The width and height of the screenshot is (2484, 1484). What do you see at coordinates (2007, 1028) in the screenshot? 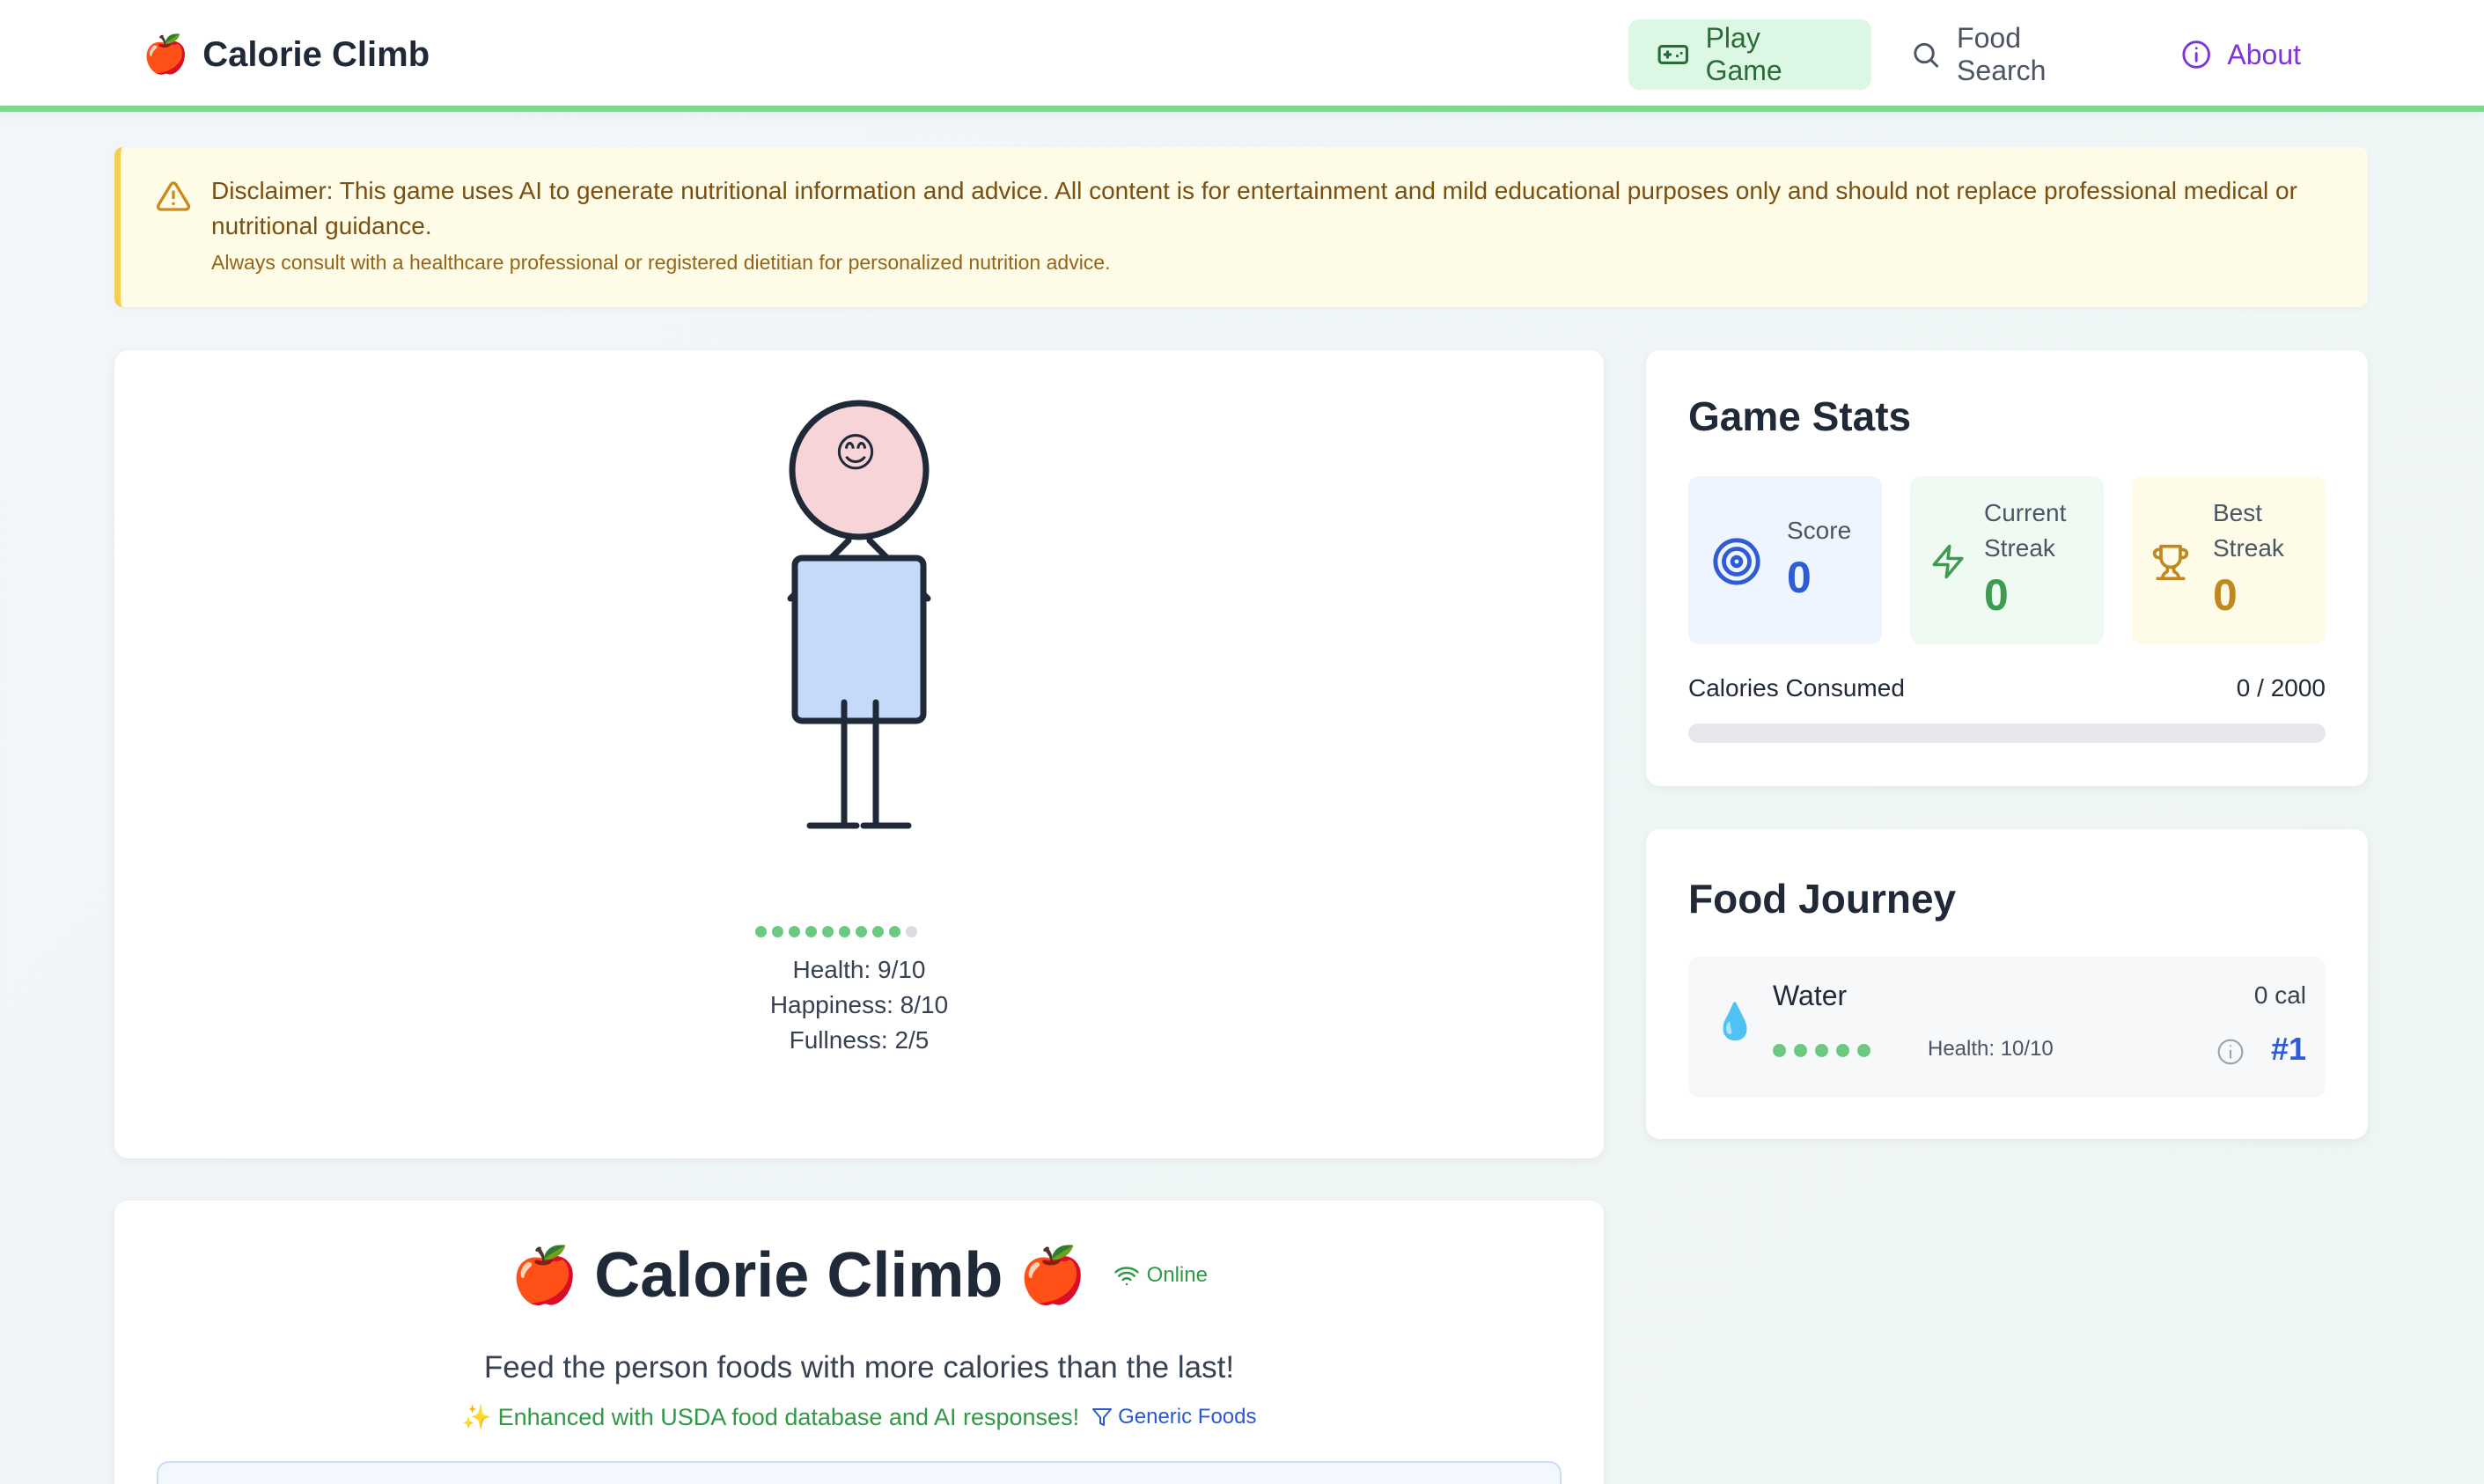
I see `journey-item: 💧 Water 0 cal Health: 10/10 #1` at bounding box center [2007, 1028].